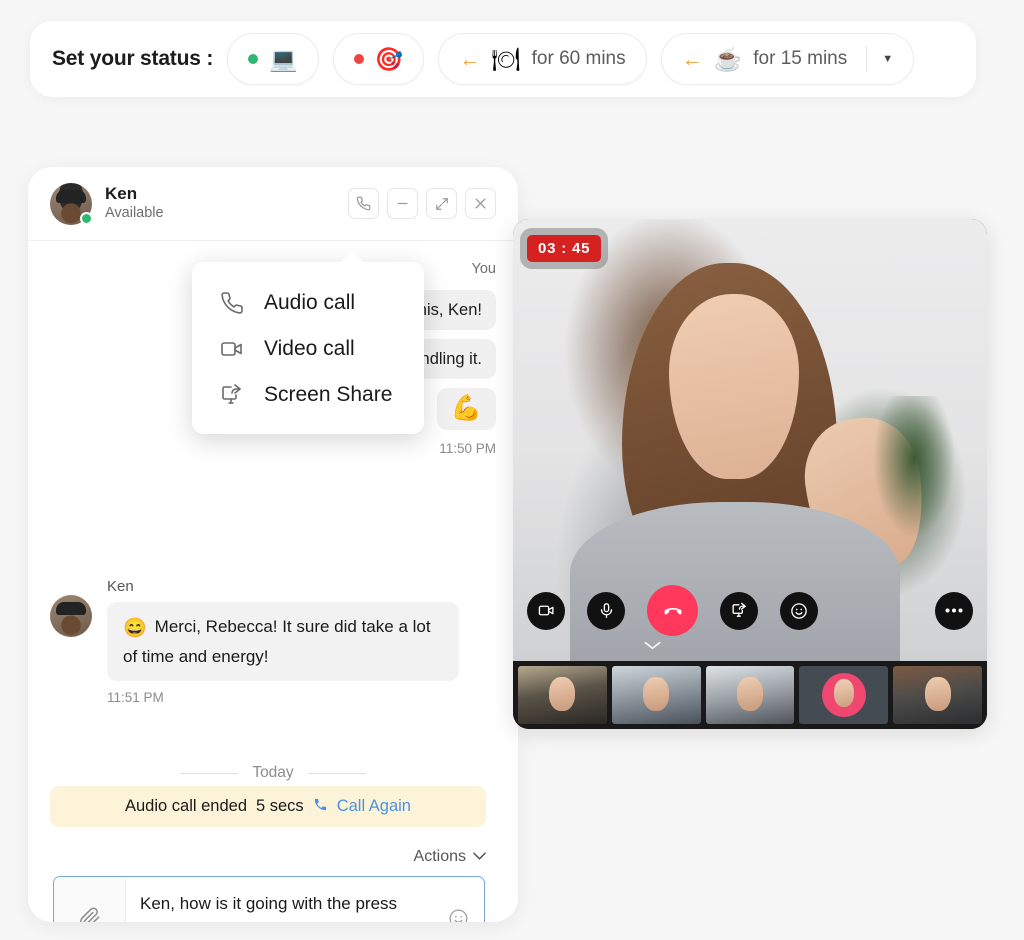 This screenshot has height=940, width=1024. What do you see at coordinates (253, 59) in the screenshot?
I see `status-dot-green` at bounding box center [253, 59].